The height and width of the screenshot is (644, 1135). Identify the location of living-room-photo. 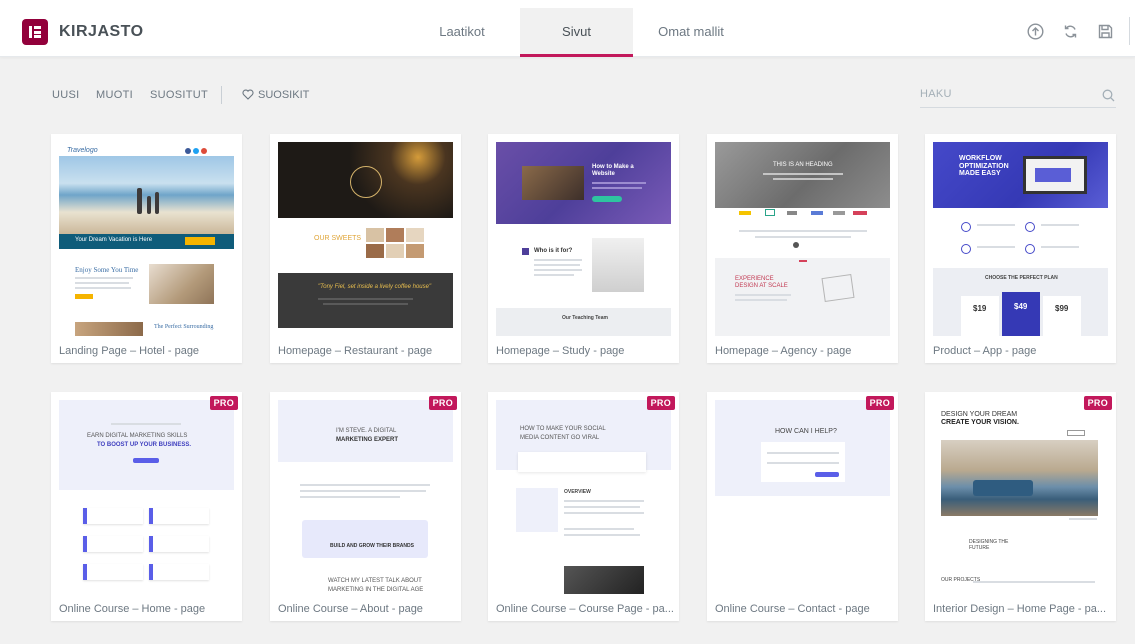
(1019, 478).